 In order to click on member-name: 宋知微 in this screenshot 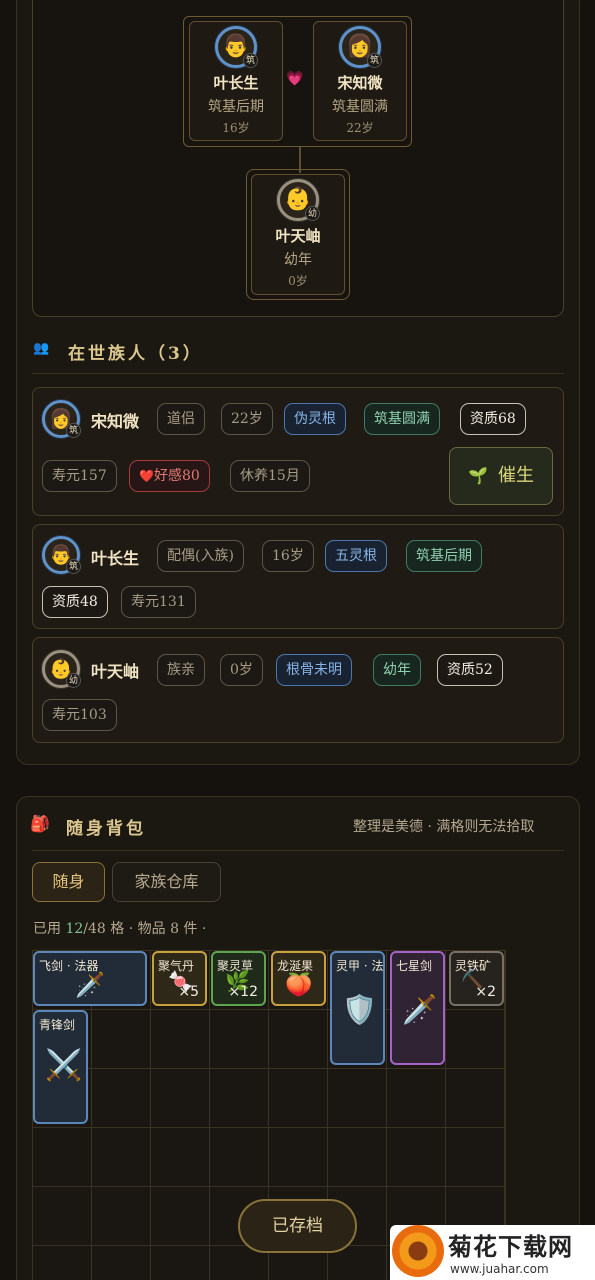, I will do `click(115, 421)`.